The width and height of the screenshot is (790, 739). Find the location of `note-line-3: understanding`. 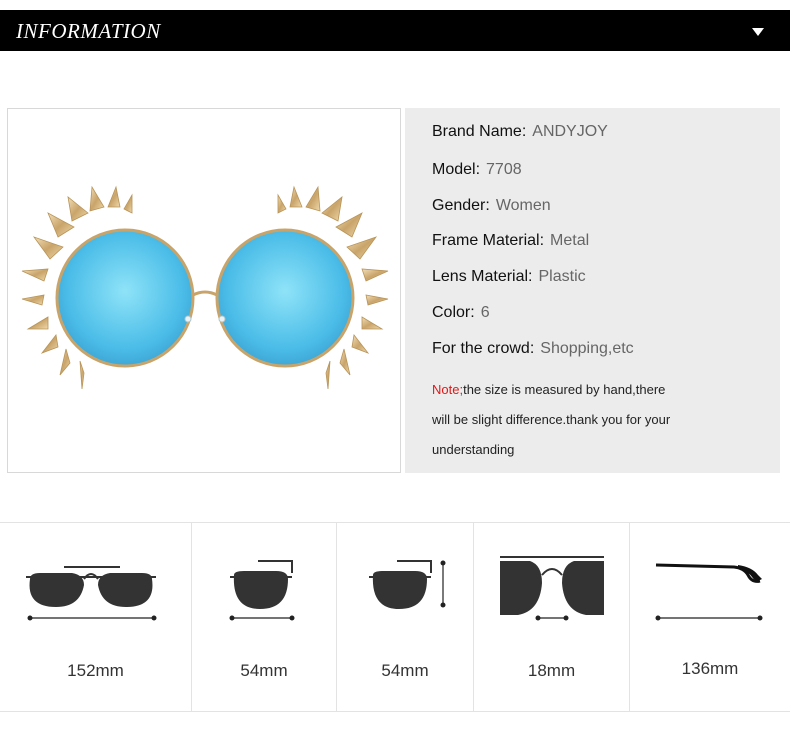

note-line-3: understanding is located at coordinates (473, 449).